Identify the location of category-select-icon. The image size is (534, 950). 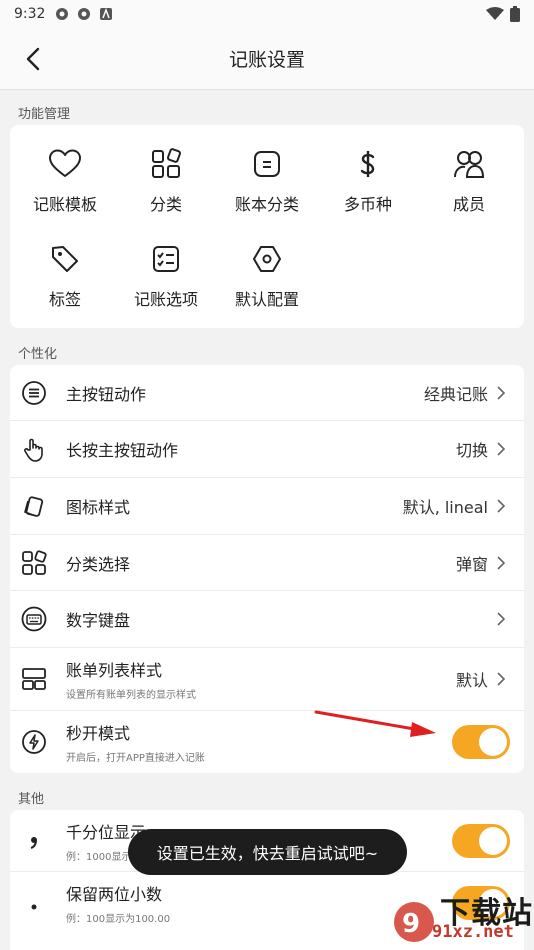
(34, 562).